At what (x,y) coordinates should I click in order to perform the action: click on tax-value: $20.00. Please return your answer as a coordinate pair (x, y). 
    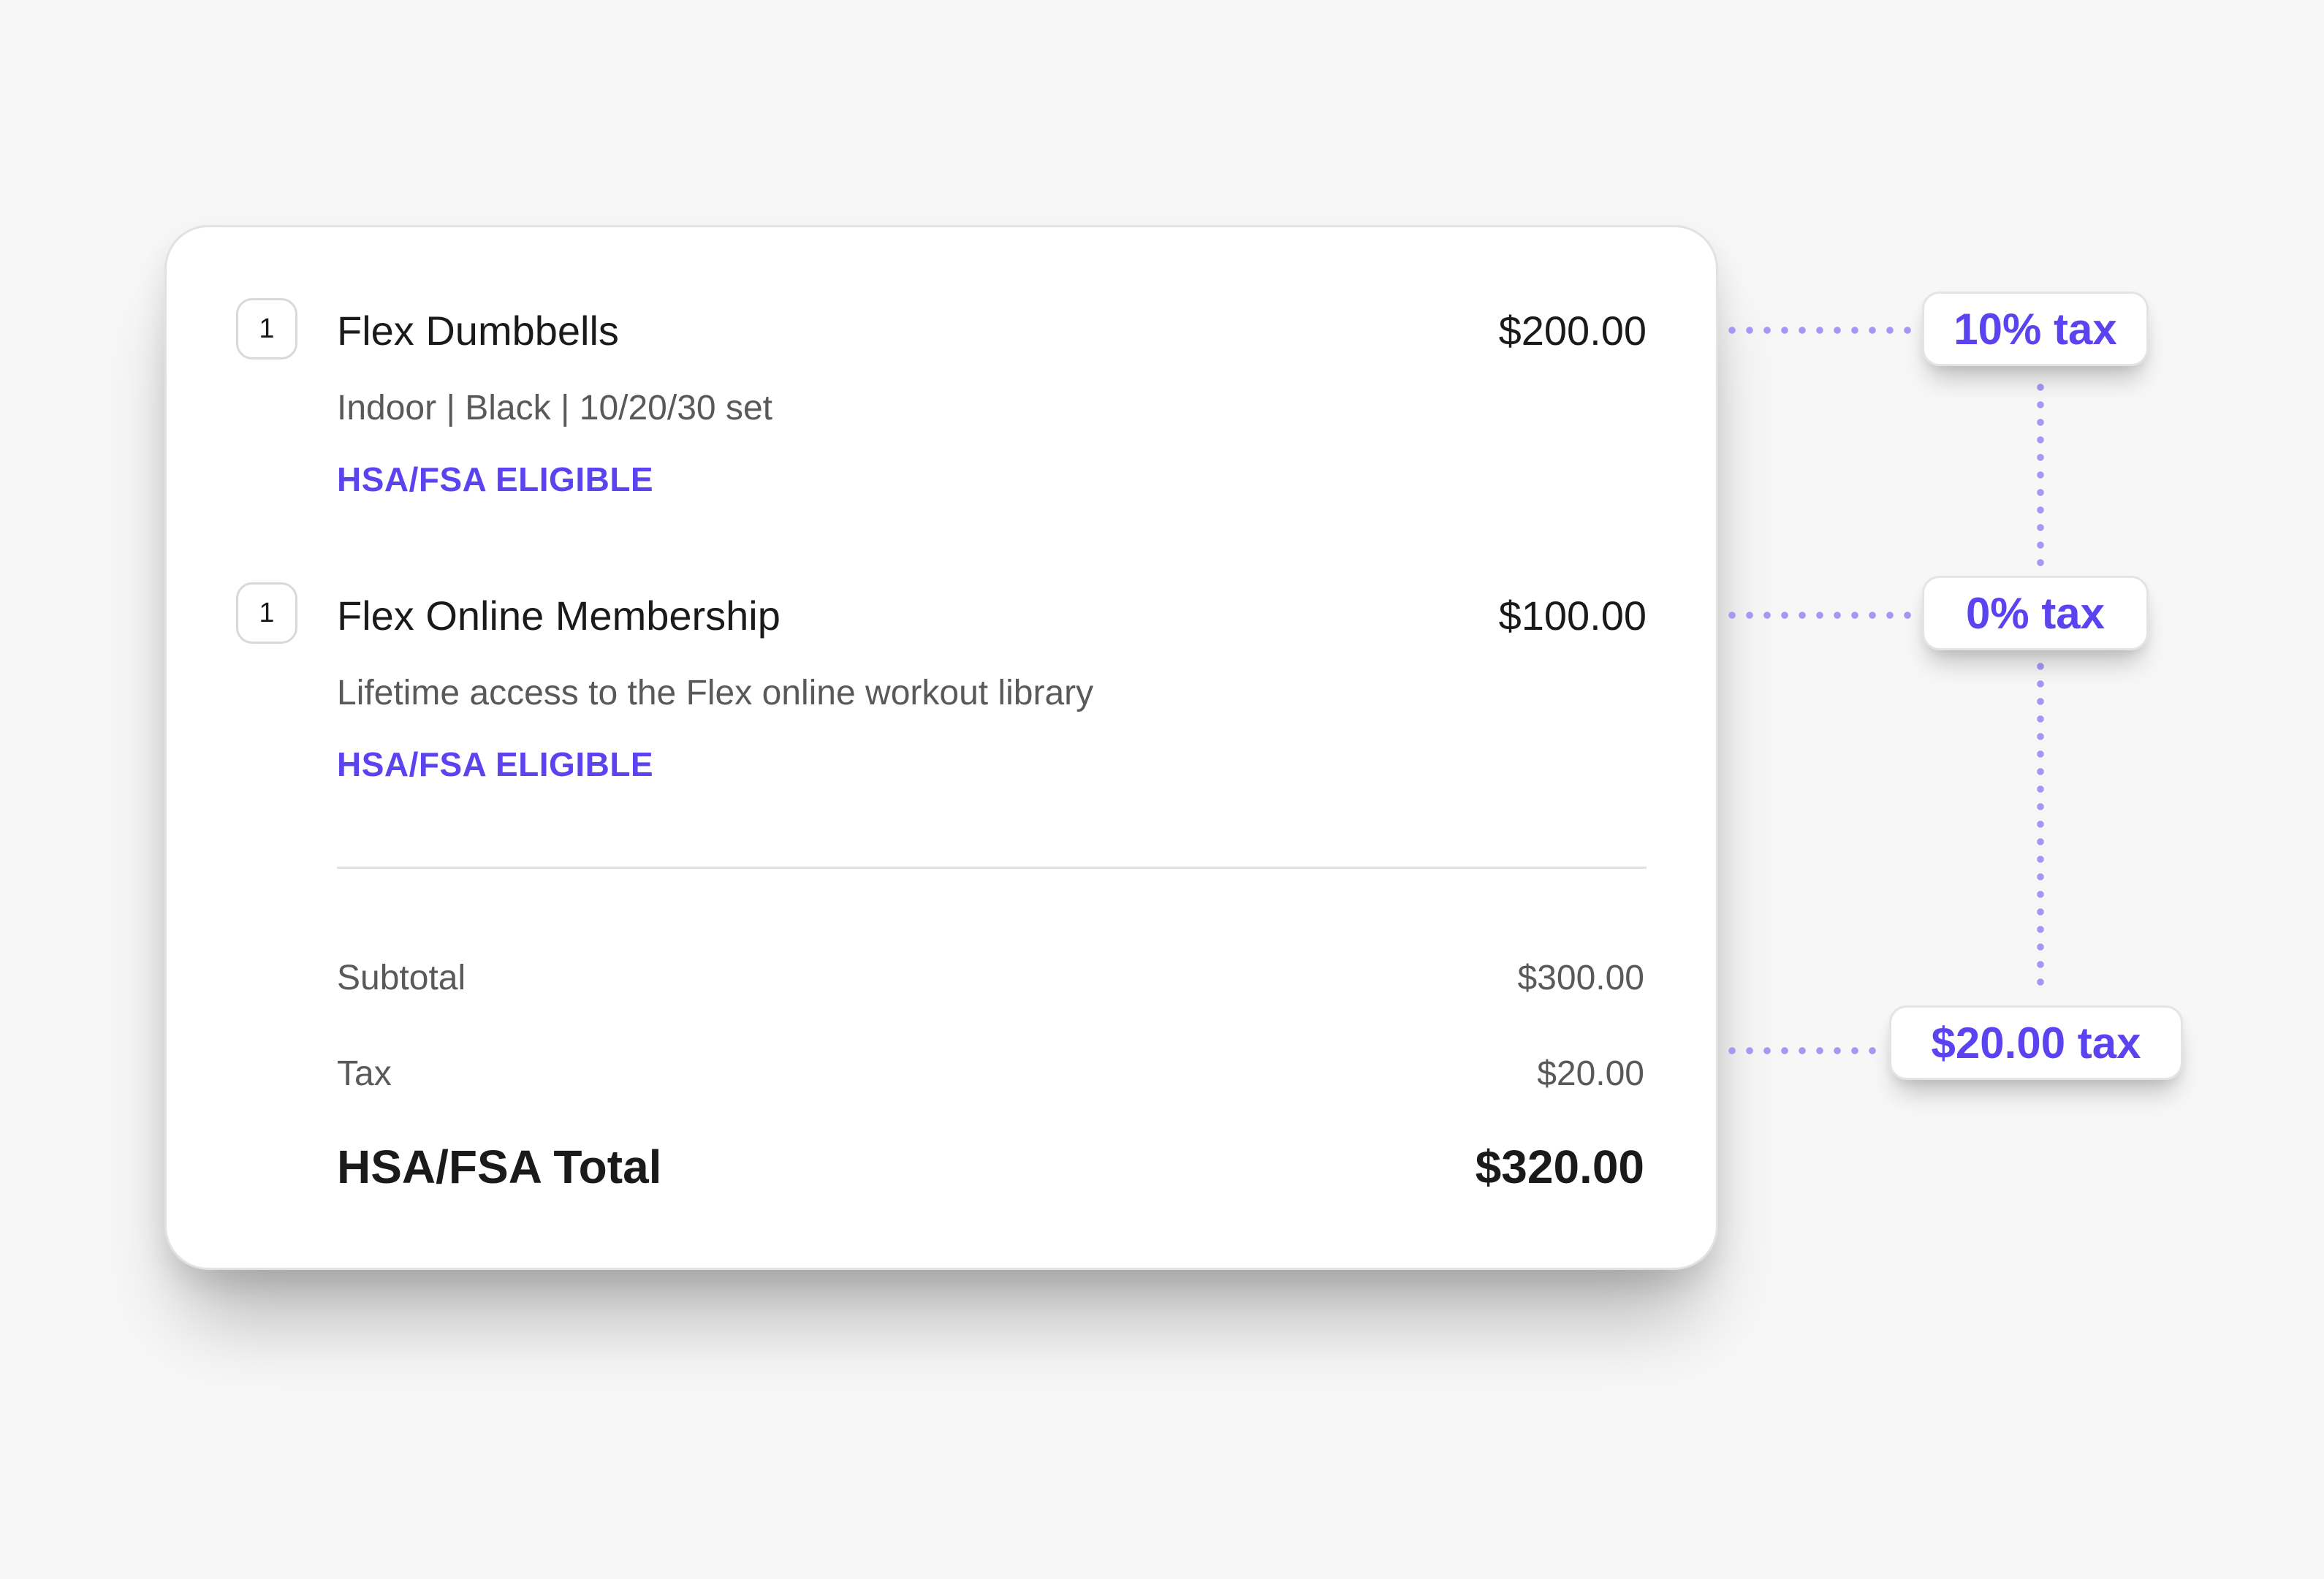
    Looking at the image, I should click on (1590, 1073).